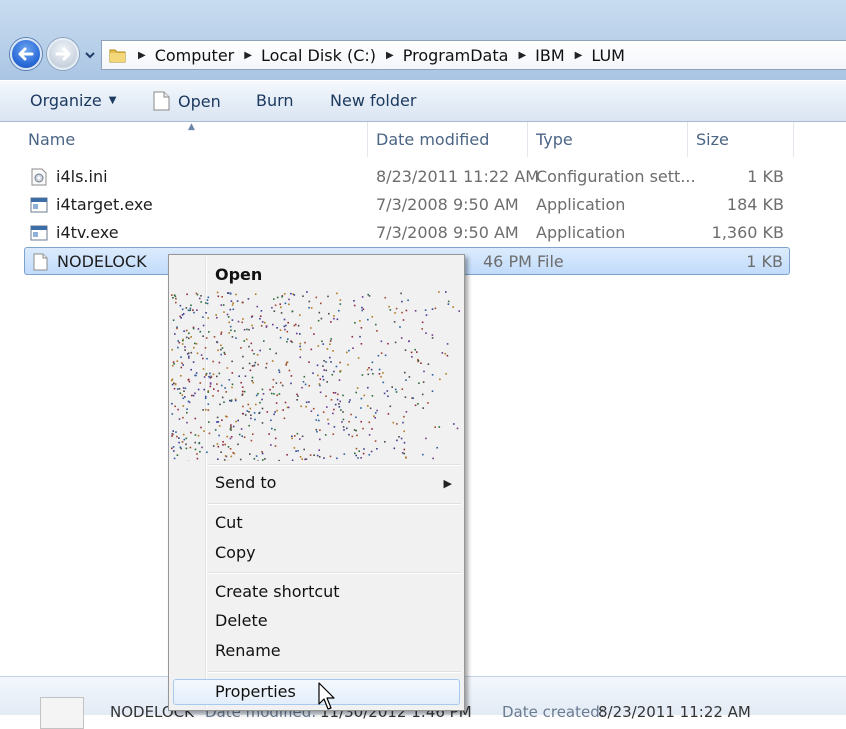 The width and height of the screenshot is (846, 729). Describe the element at coordinates (90, 55) in the screenshot. I see `recent-pages-chevron-icon` at that location.